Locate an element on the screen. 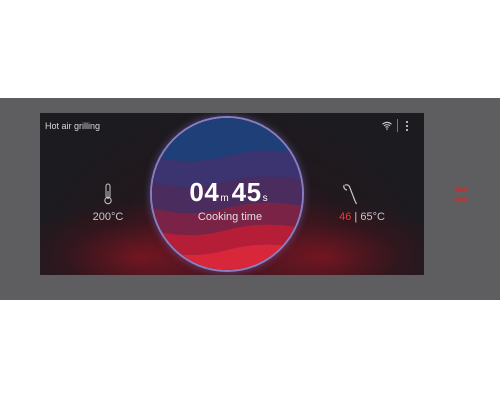  more-vertical-icon is located at coordinates (407, 126).